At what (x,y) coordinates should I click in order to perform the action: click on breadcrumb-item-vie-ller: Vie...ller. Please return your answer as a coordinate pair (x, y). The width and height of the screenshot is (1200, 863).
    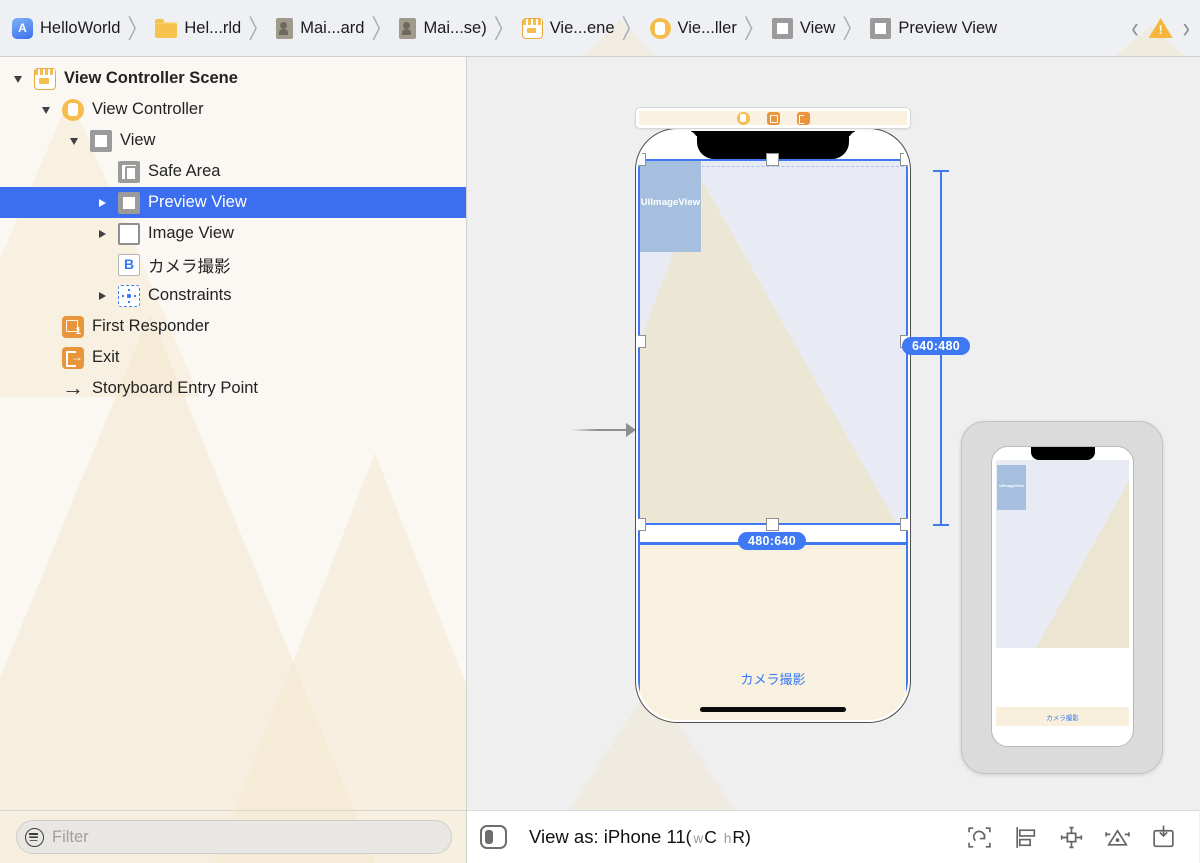
    Looking at the image, I should click on (693, 28).